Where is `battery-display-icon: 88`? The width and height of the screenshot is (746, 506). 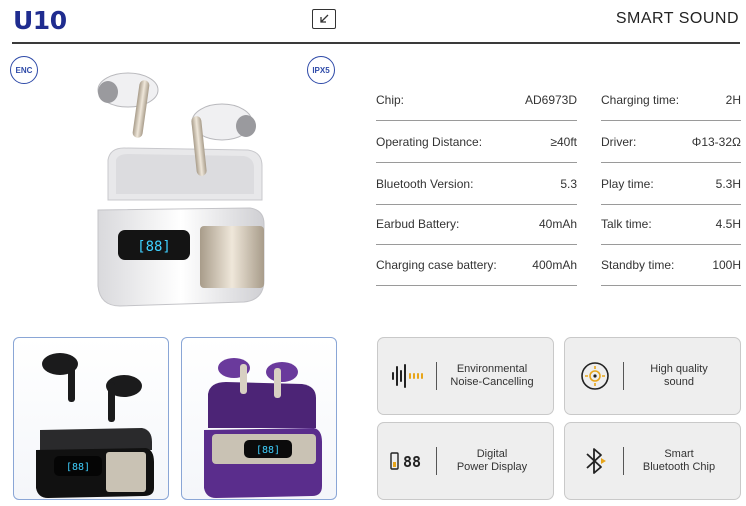 battery-display-icon: 88 is located at coordinates (408, 461).